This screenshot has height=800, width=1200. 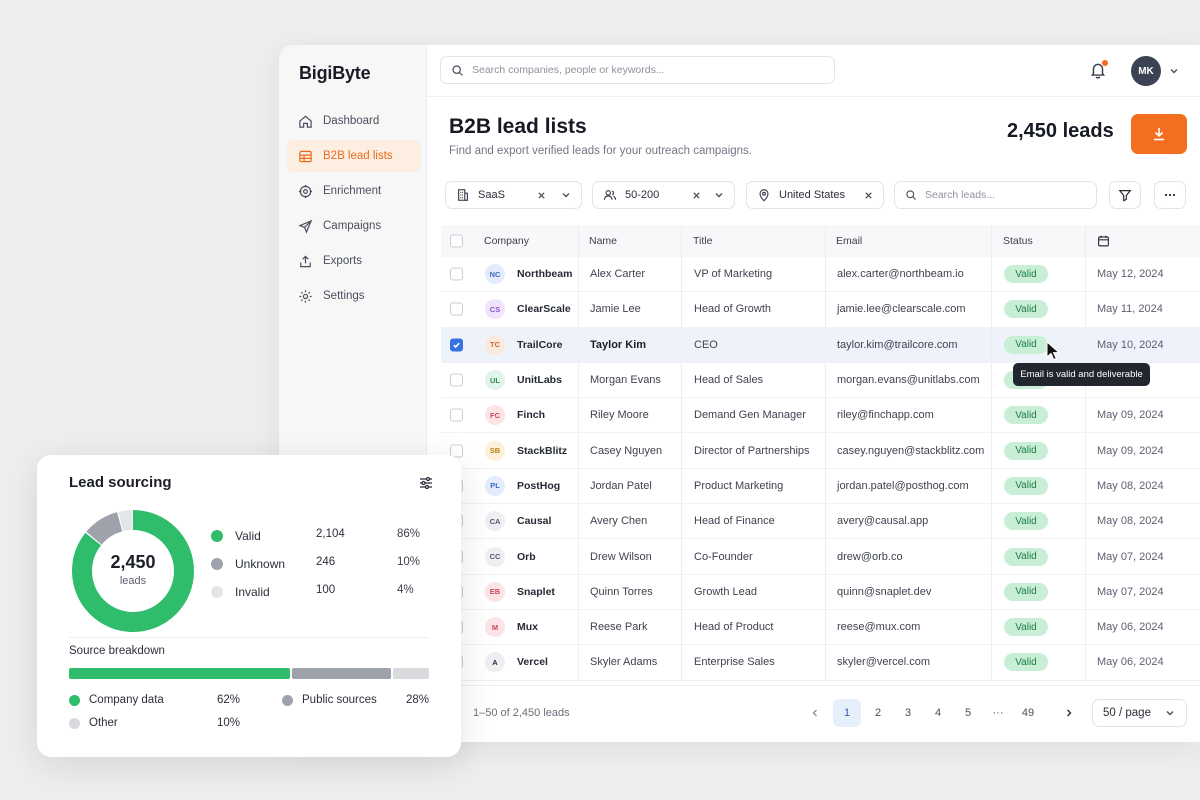 I want to click on lead-email: avery@causal.app, so click(x=882, y=521).